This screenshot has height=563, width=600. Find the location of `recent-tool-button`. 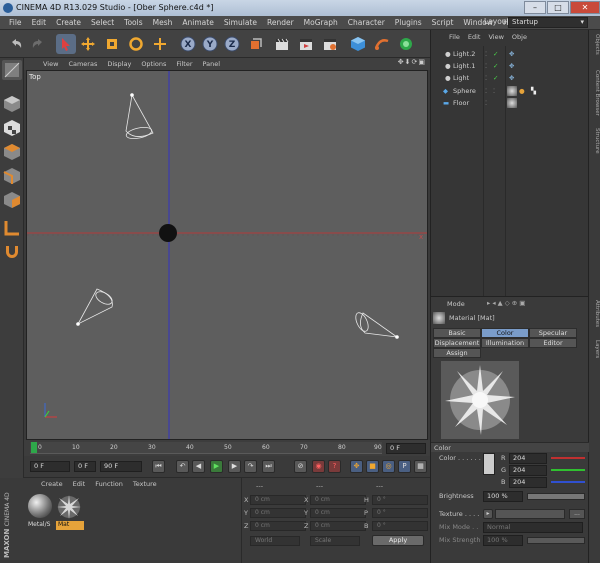

recent-tool-button is located at coordinates (160, 44).